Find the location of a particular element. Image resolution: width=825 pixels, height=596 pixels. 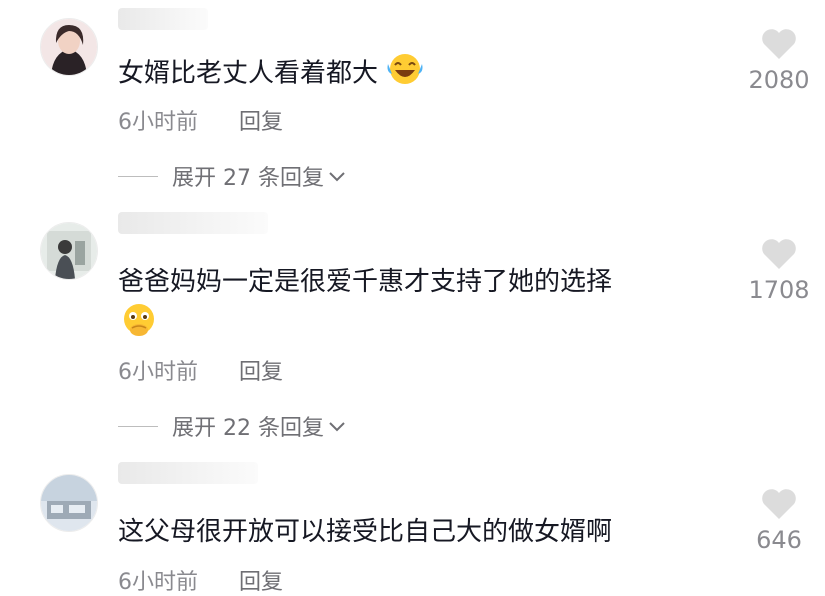

expand-replies-label: 展开 22 条回复 is located at coordinates (248, 428).